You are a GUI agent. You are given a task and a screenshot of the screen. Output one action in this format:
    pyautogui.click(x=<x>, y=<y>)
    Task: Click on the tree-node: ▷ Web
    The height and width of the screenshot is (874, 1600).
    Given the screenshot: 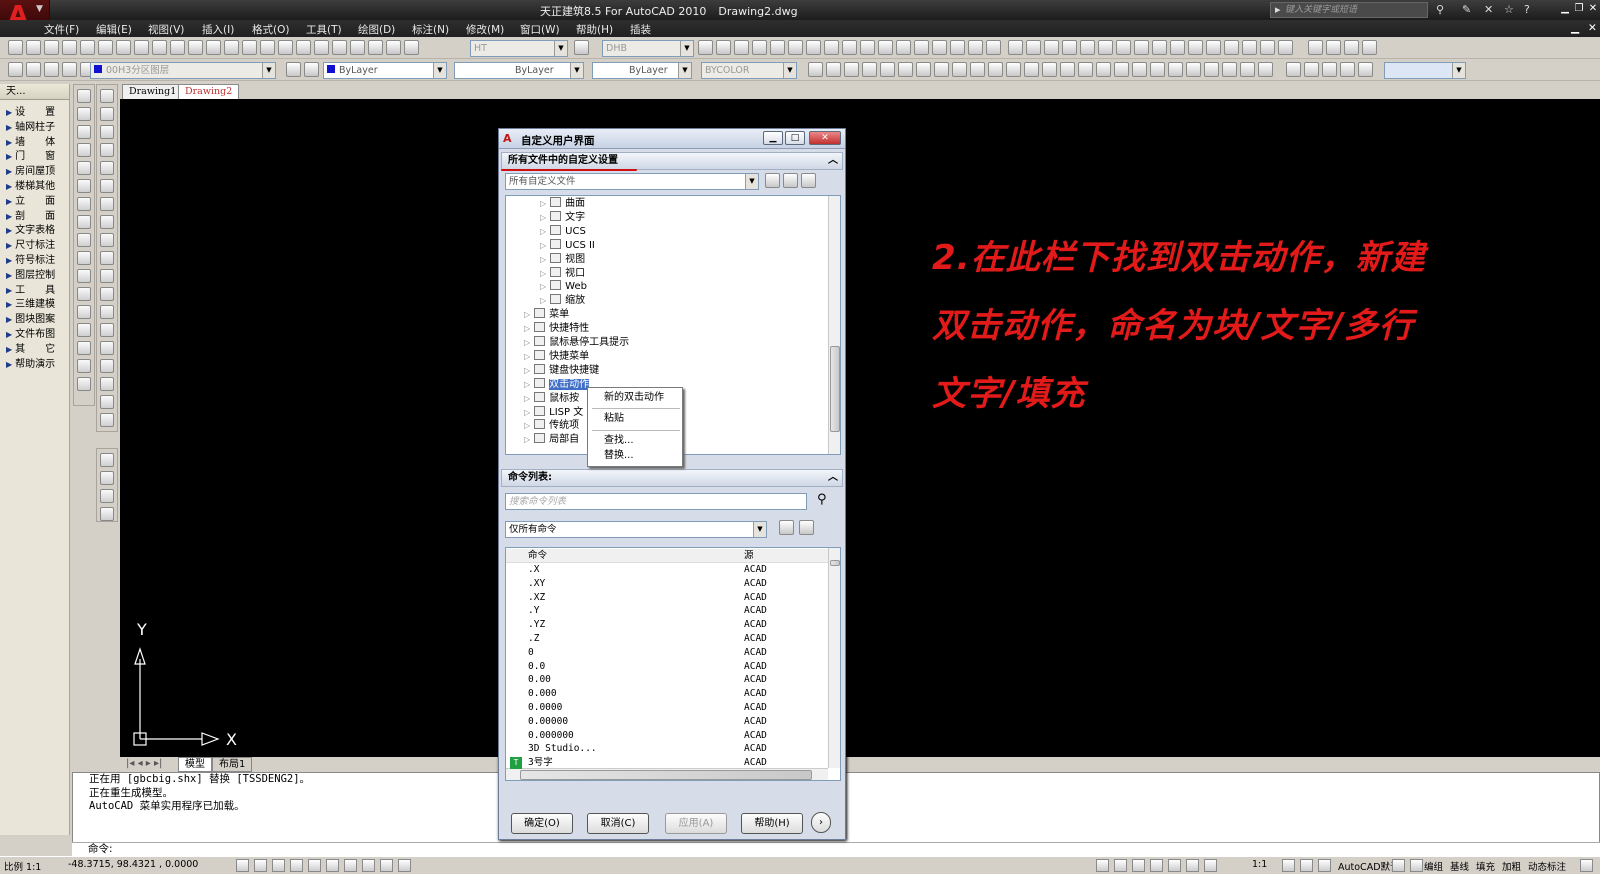 What is the action you would take?
    pyautogui.click(x=563, y=287)
    